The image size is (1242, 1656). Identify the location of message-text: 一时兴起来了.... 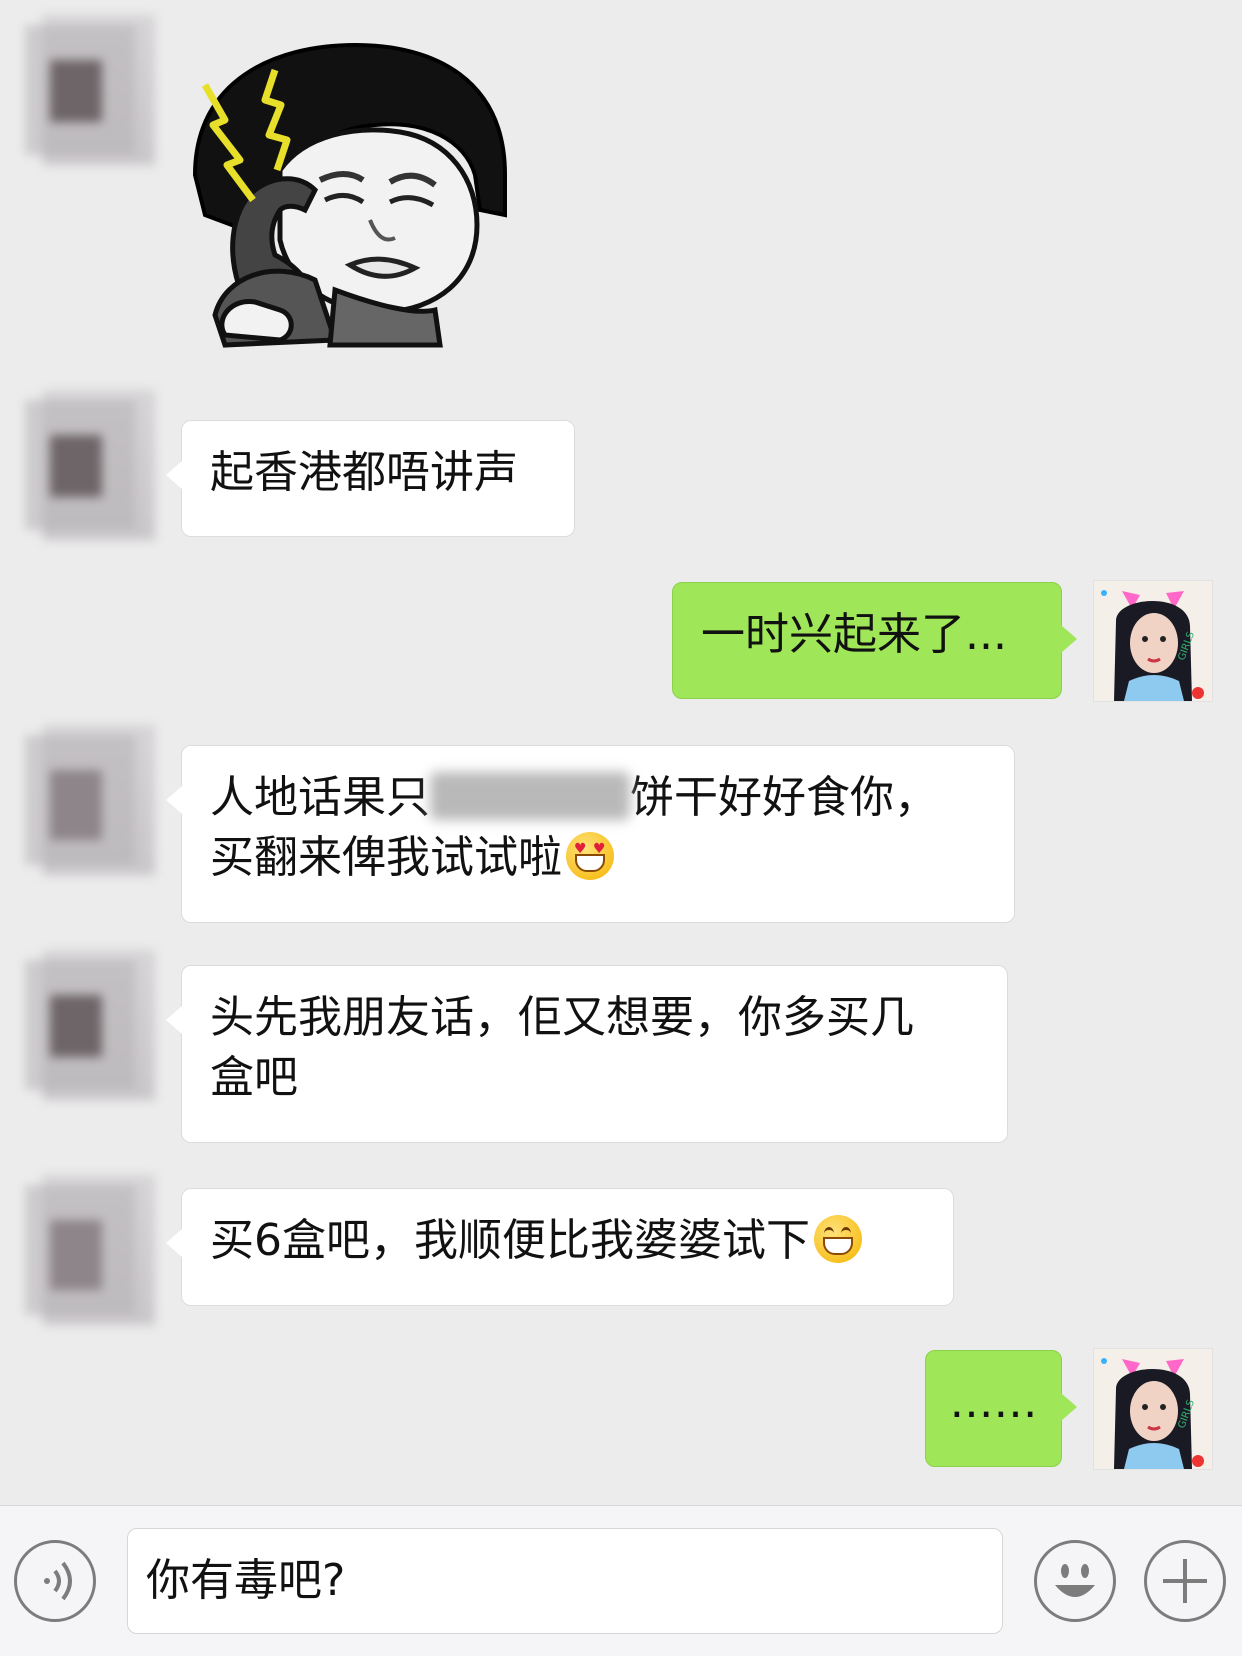
(854, 634).